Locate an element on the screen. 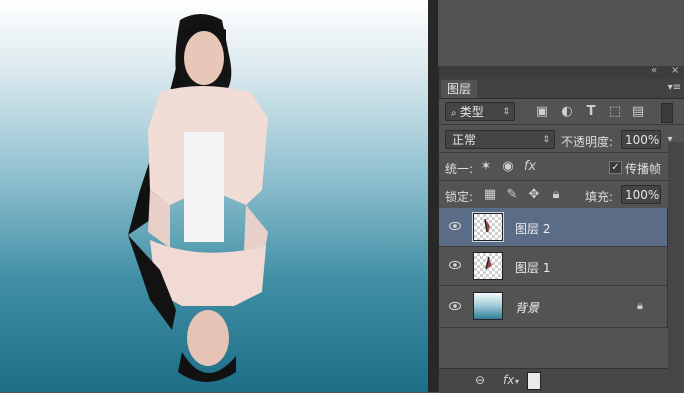  lock-all-icon: 🔒︎ is located at coordinates (556, 195).